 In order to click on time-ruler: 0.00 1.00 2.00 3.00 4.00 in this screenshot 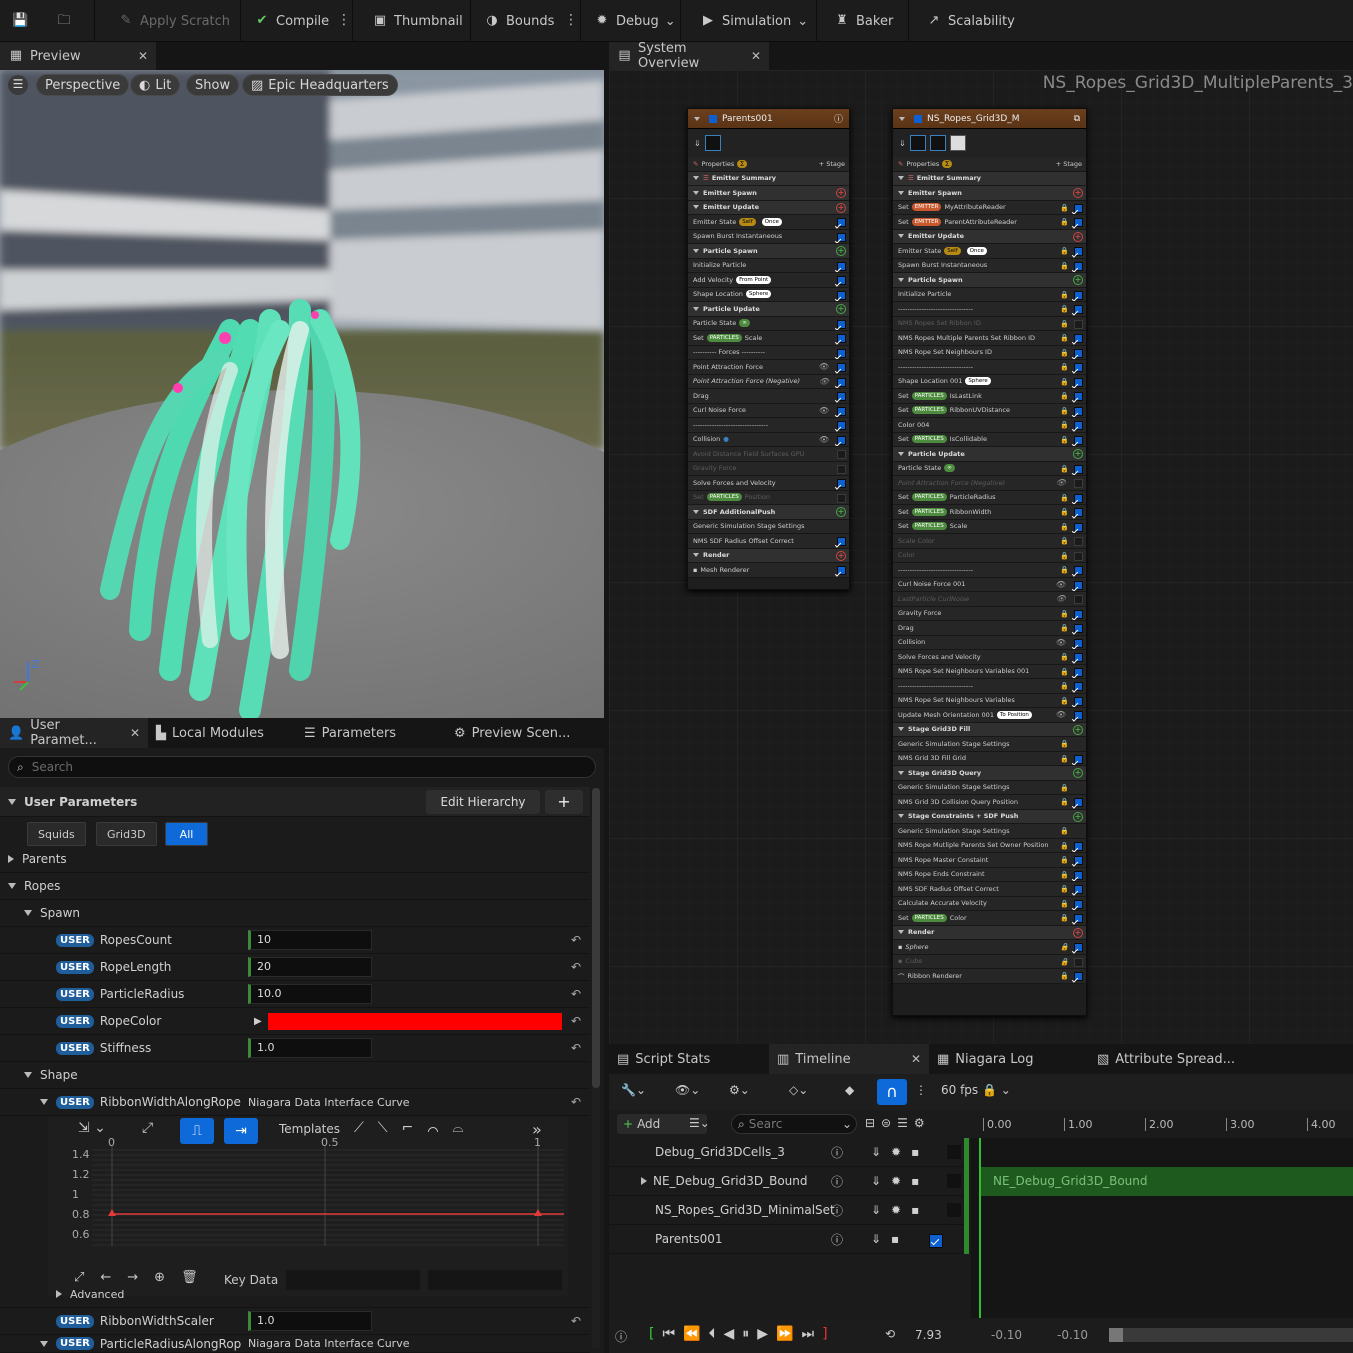, I will do `click(1162, 1124)`.